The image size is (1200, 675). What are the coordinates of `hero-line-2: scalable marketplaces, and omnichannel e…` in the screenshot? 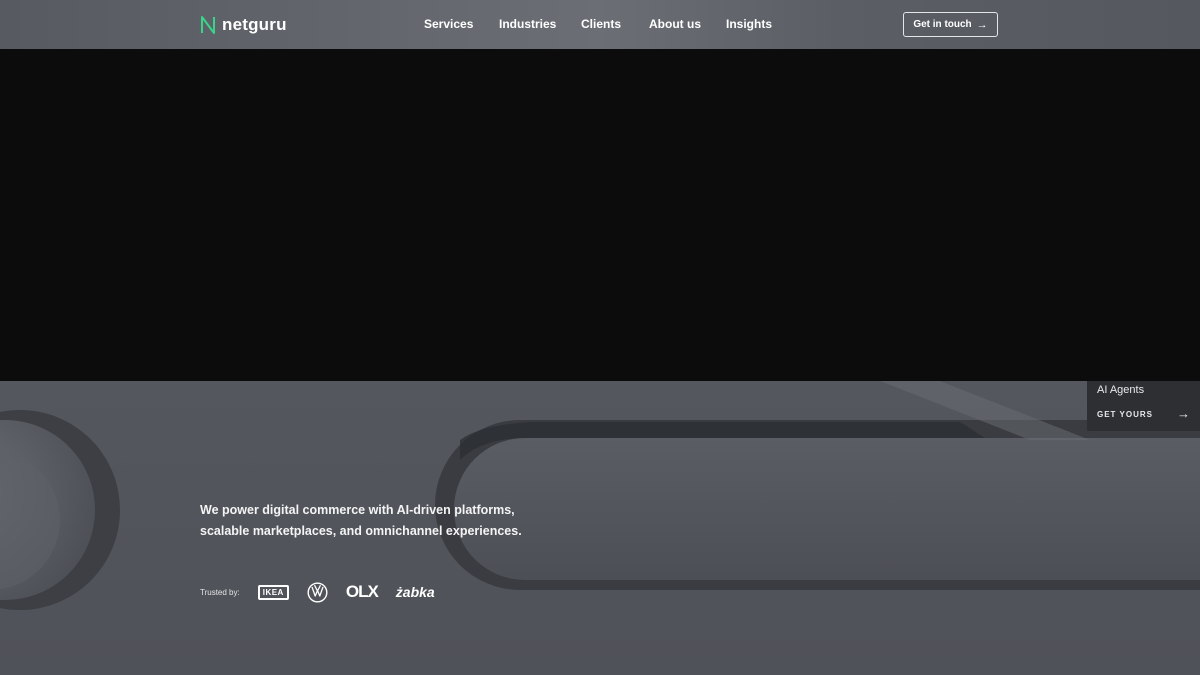 It's located at (361, 531).